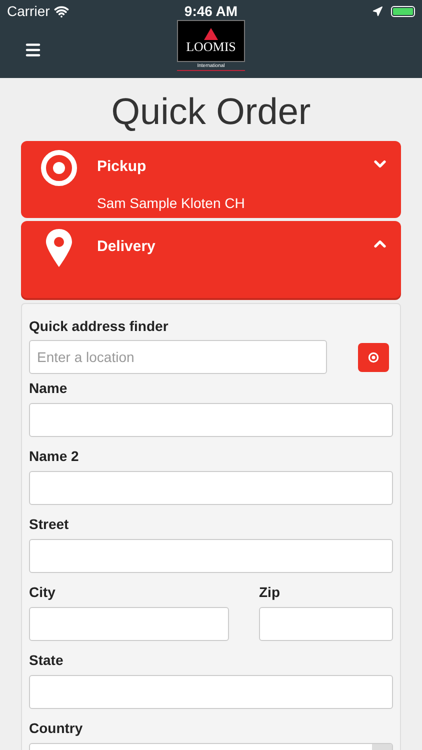 This screenshot has width=422, height=750. Describe the element at coordinates (211, 259) in the screenshot. I see `section-header: Delivery` at that location.